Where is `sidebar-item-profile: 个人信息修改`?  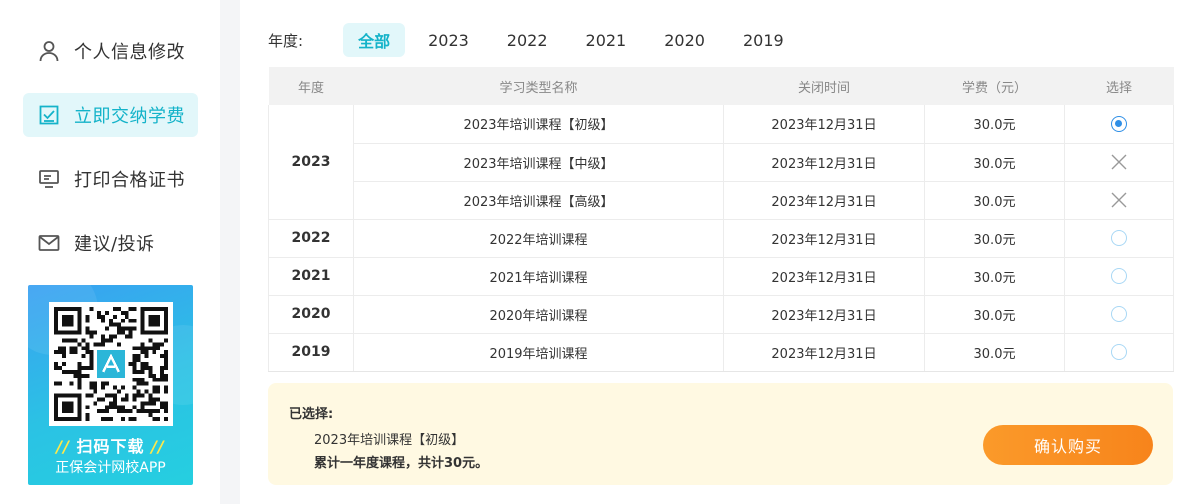
sidebar-item-profile: 个人信息修改 is located at coordinates (110, 51).